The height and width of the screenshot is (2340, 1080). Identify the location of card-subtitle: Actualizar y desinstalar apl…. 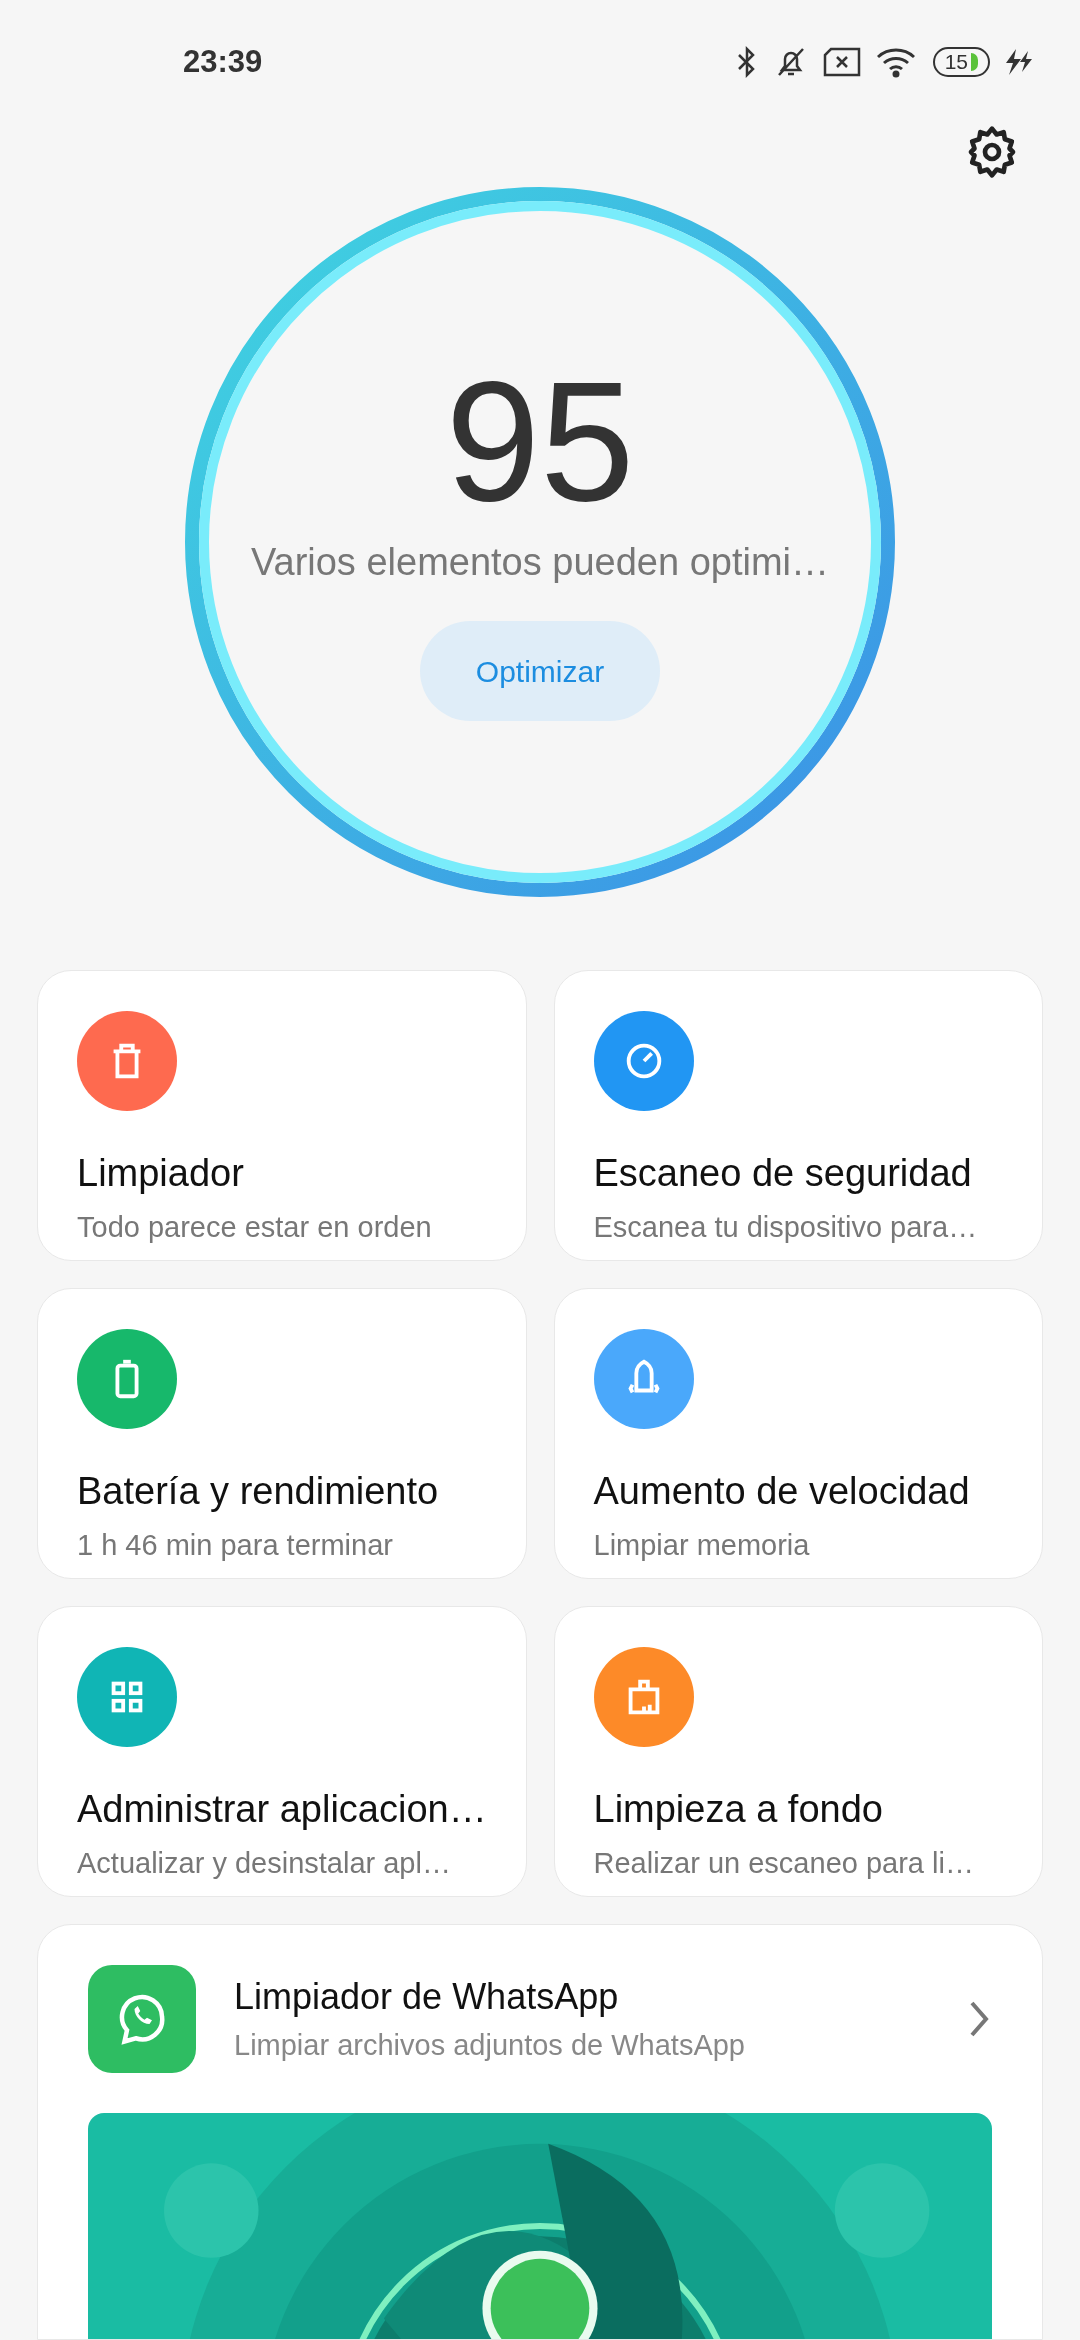
(264, 1863).